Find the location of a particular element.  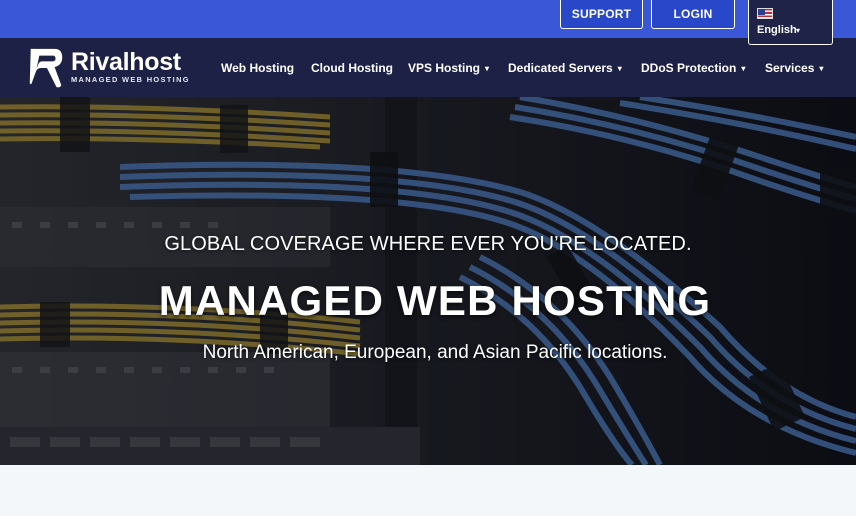

nav-item-ddos-protection: DDoS Protection ▾ is located at coordinates (693, 68).